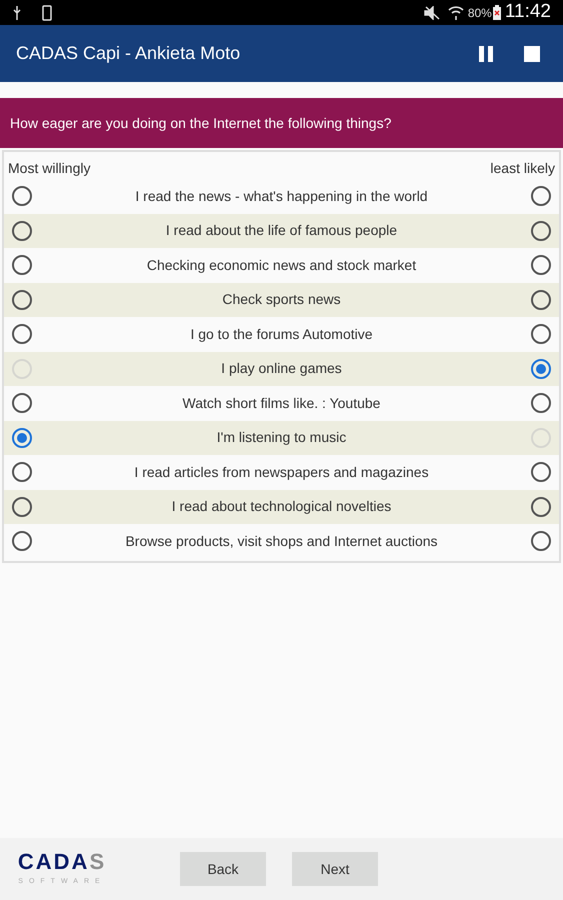 The image size is (563, 900). What do you see at coordinates (17, 13) in the screenshot?
I see `usb-icon` at bounding box center [17, 13].